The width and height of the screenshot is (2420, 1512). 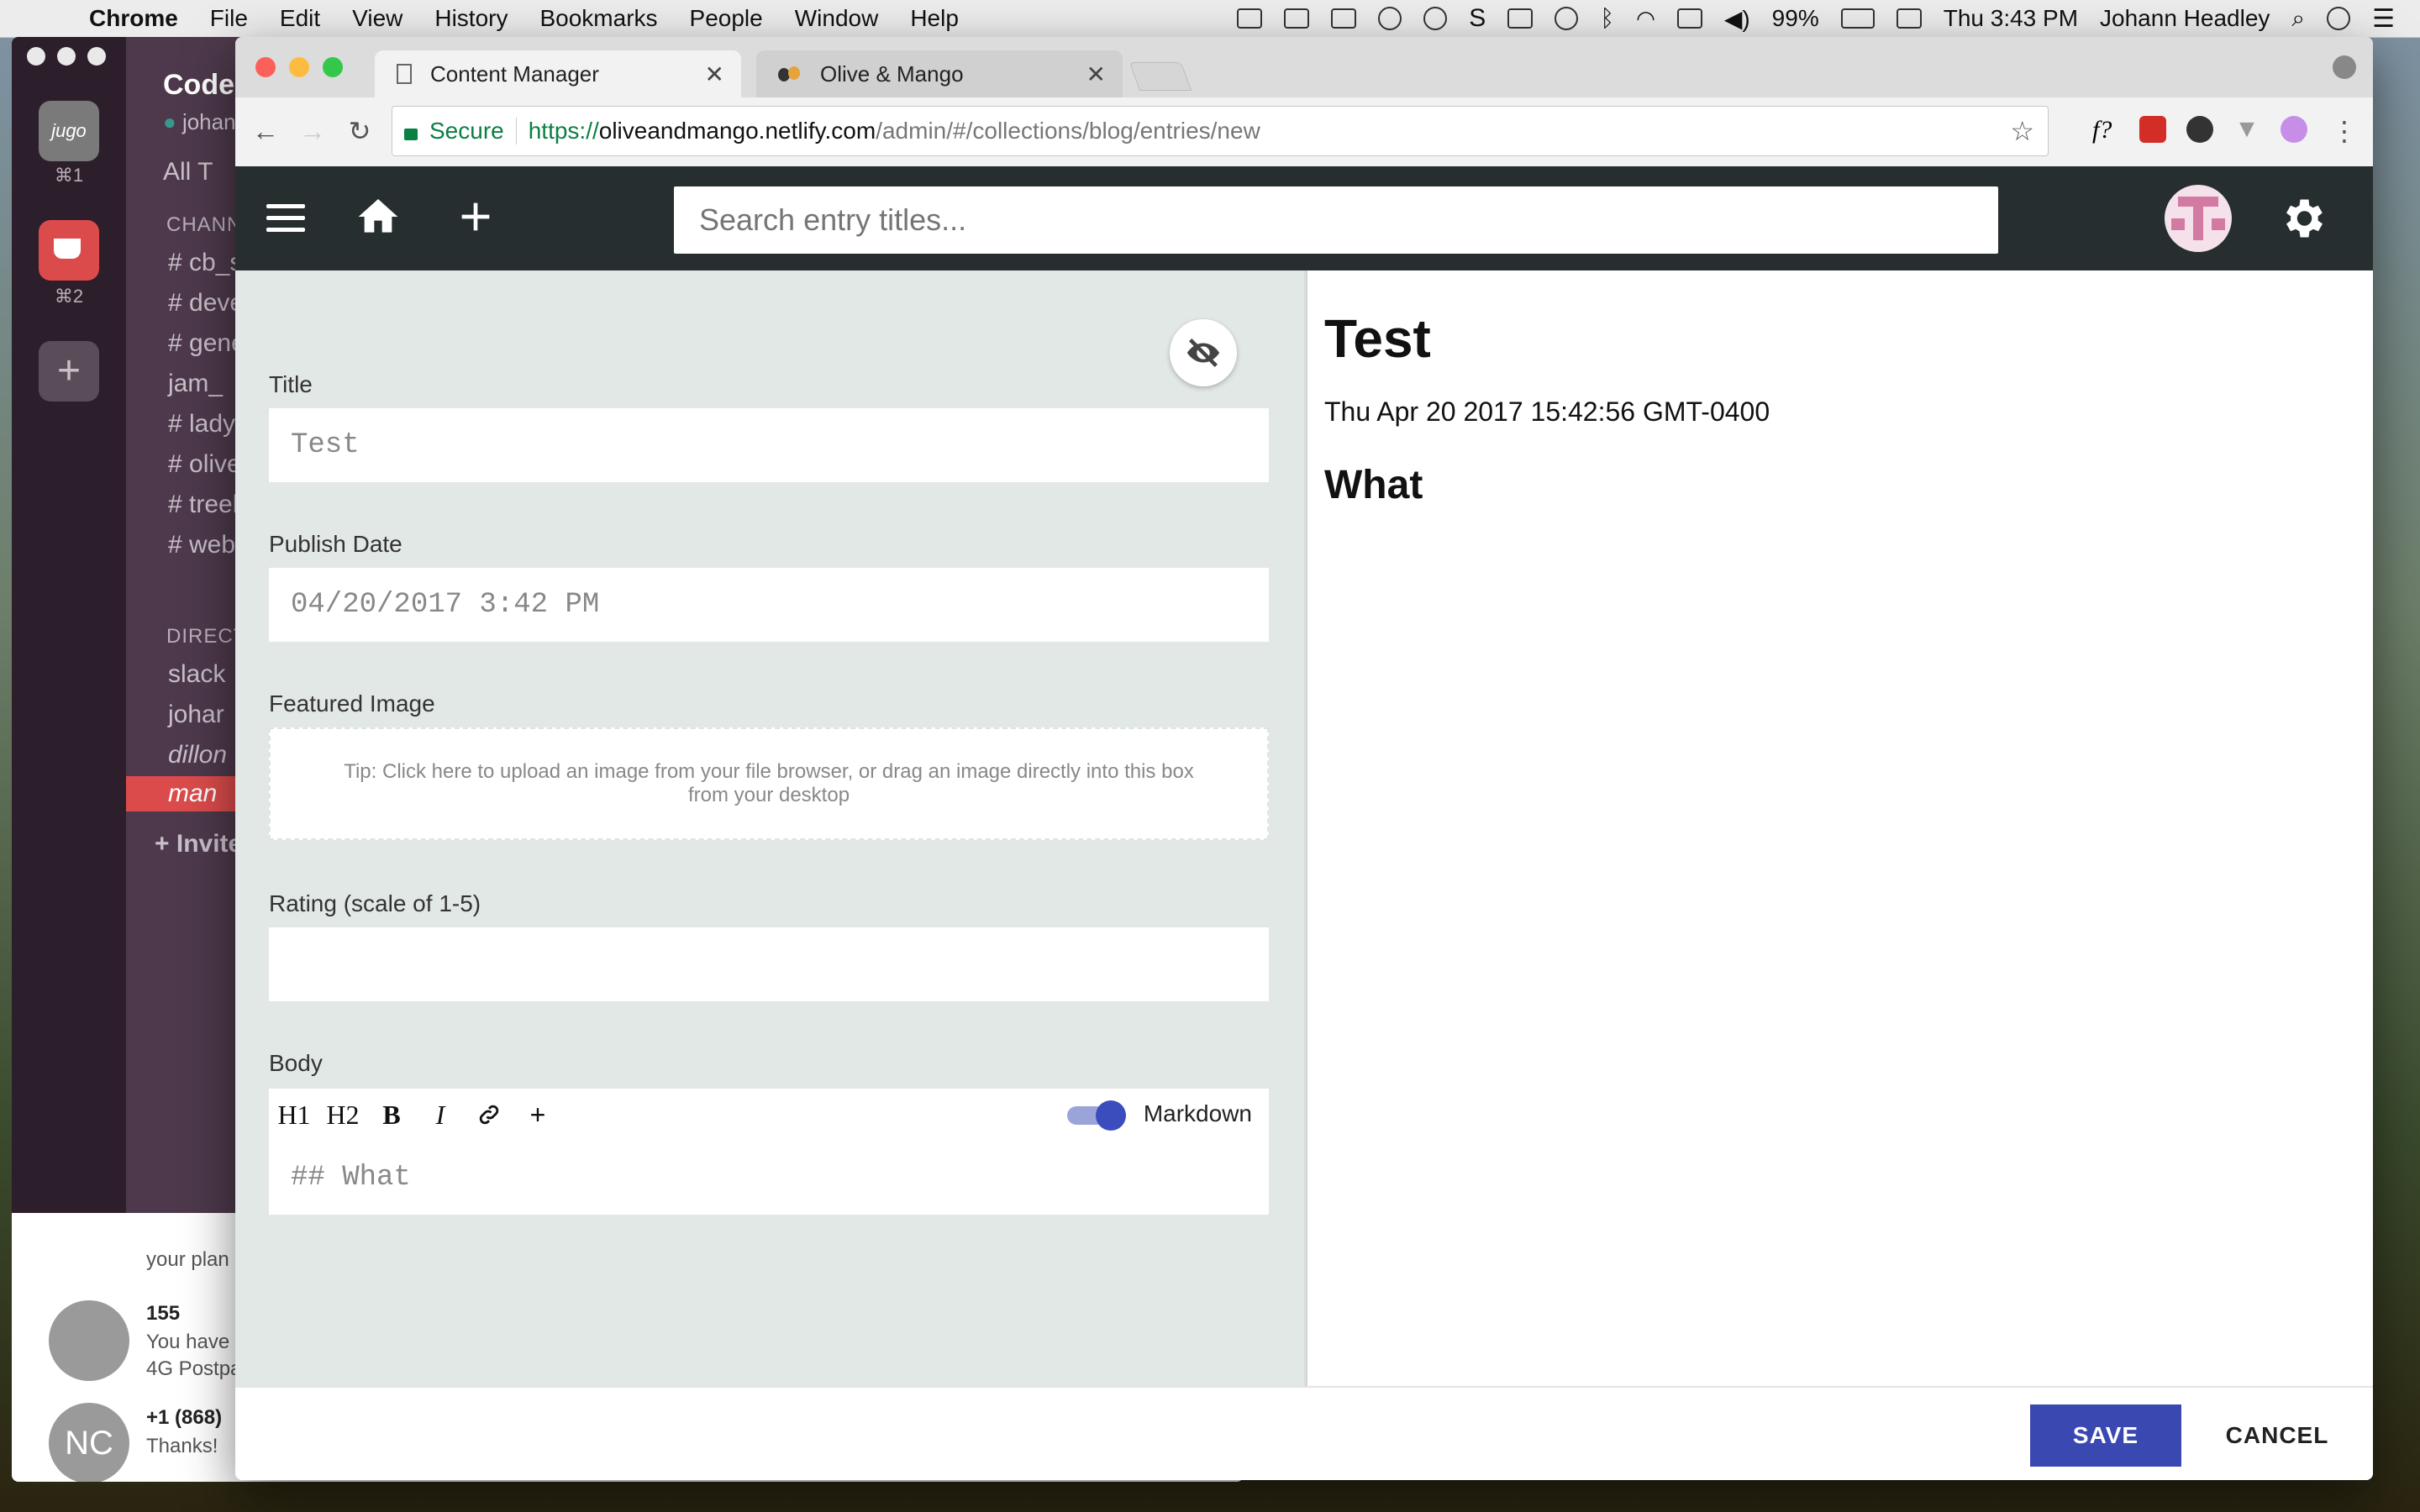 I want to click on cms-header, so click(x=1304, y=218).